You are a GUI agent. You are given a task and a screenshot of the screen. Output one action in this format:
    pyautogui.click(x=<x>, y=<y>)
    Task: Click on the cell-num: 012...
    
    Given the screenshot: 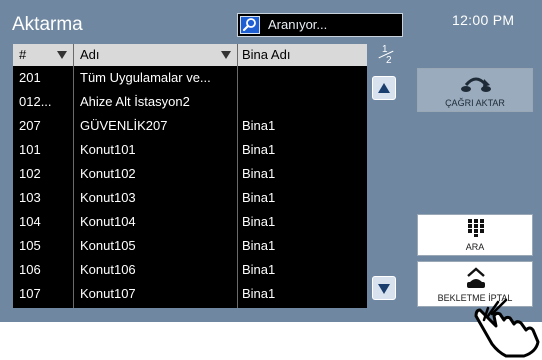 What is the action you would take?
    pyautogui.click(x=35, y=101)
    